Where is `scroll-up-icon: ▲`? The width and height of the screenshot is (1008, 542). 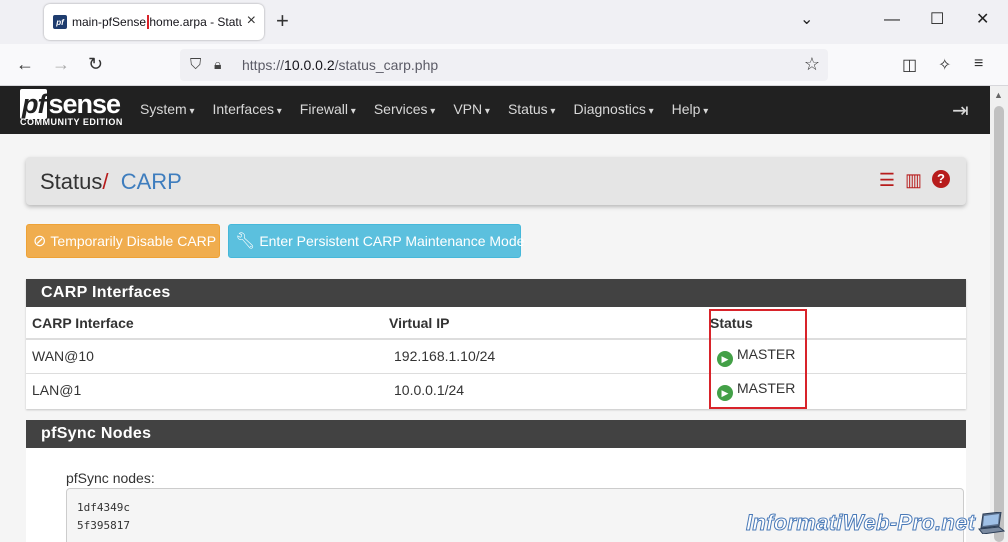 scroll-up-icon: ▲ is located at coordinates (998, 95).